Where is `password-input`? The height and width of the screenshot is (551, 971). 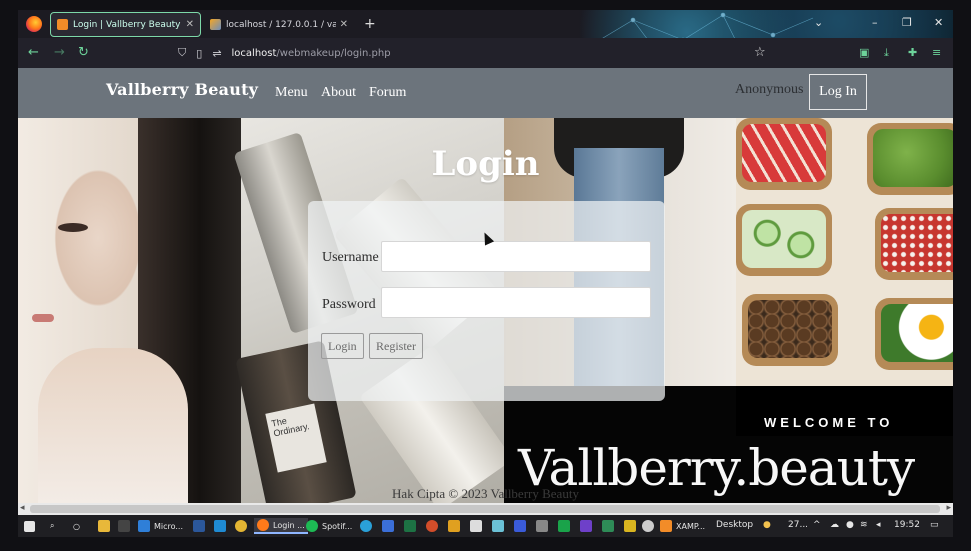
password-input is located at coordinates (516, 302).